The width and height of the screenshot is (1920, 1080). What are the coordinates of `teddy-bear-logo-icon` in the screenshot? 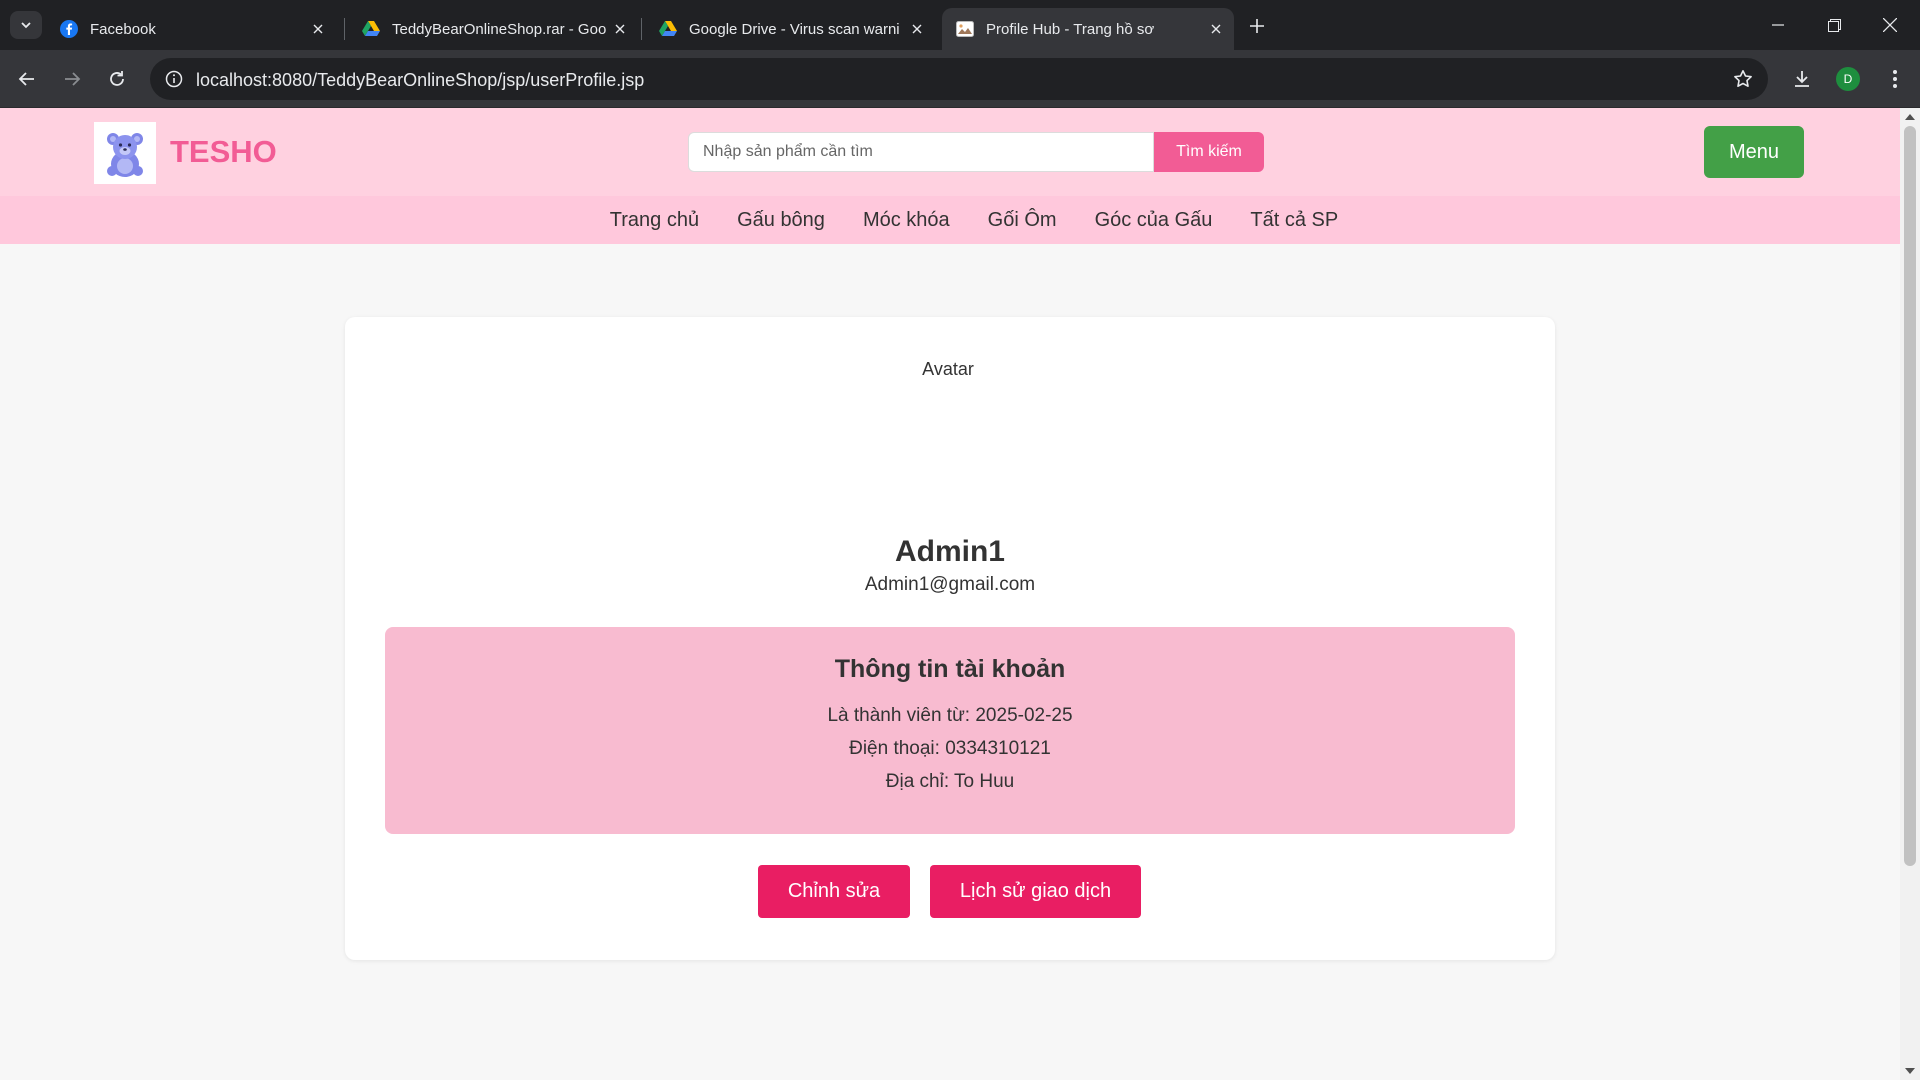 It's located at (125, 153).